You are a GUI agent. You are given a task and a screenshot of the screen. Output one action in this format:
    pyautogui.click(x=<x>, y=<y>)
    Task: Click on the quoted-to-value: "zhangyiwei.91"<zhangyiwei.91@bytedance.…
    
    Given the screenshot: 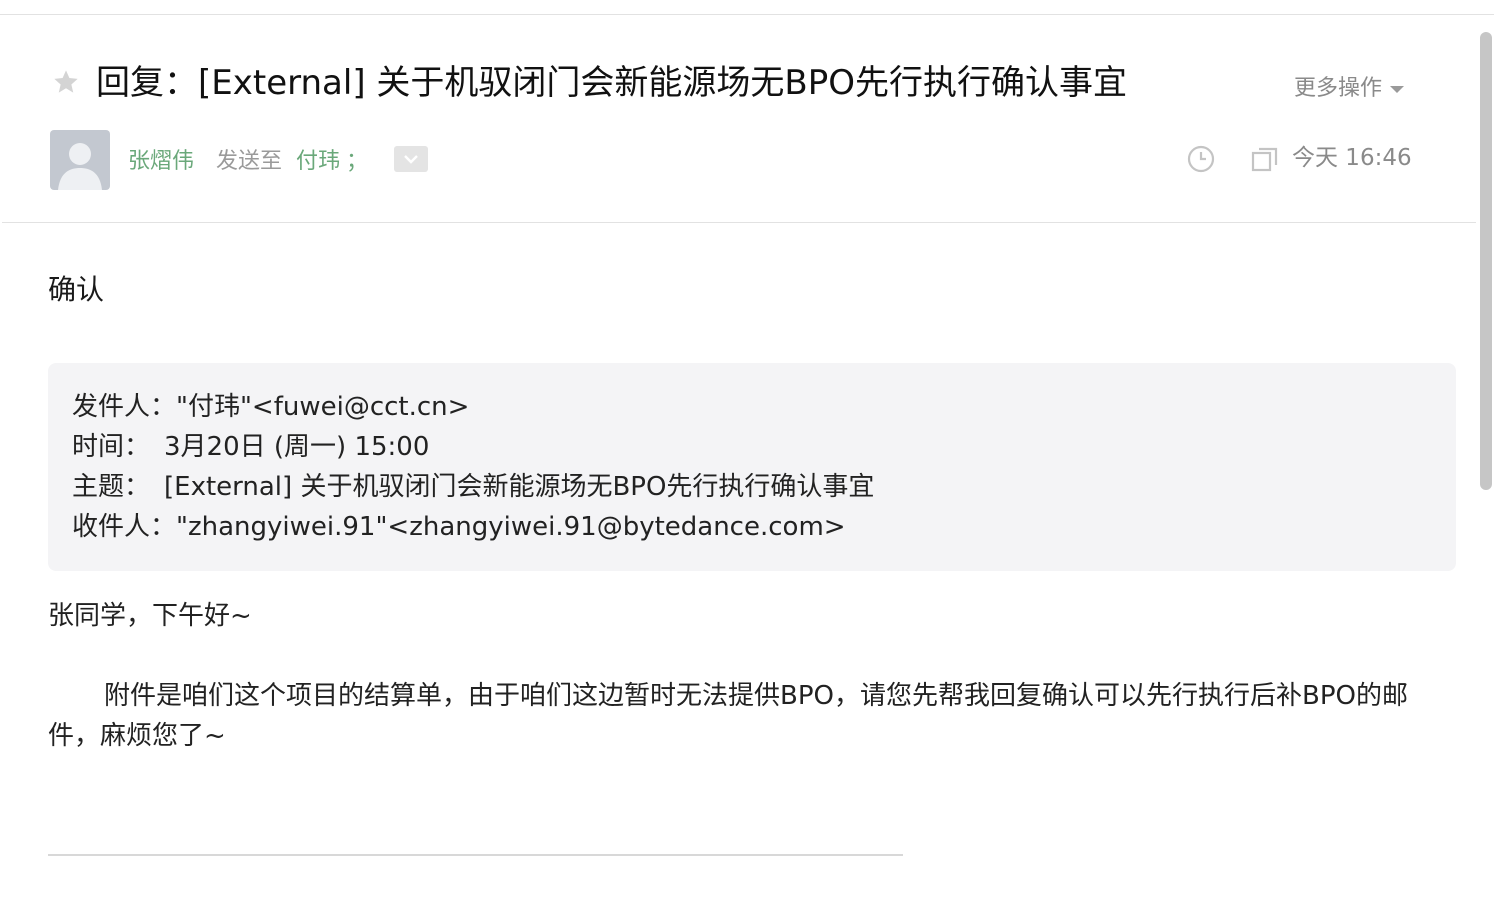 What is the action you would take?
    pyautogui.click(x=511, y=527)
    